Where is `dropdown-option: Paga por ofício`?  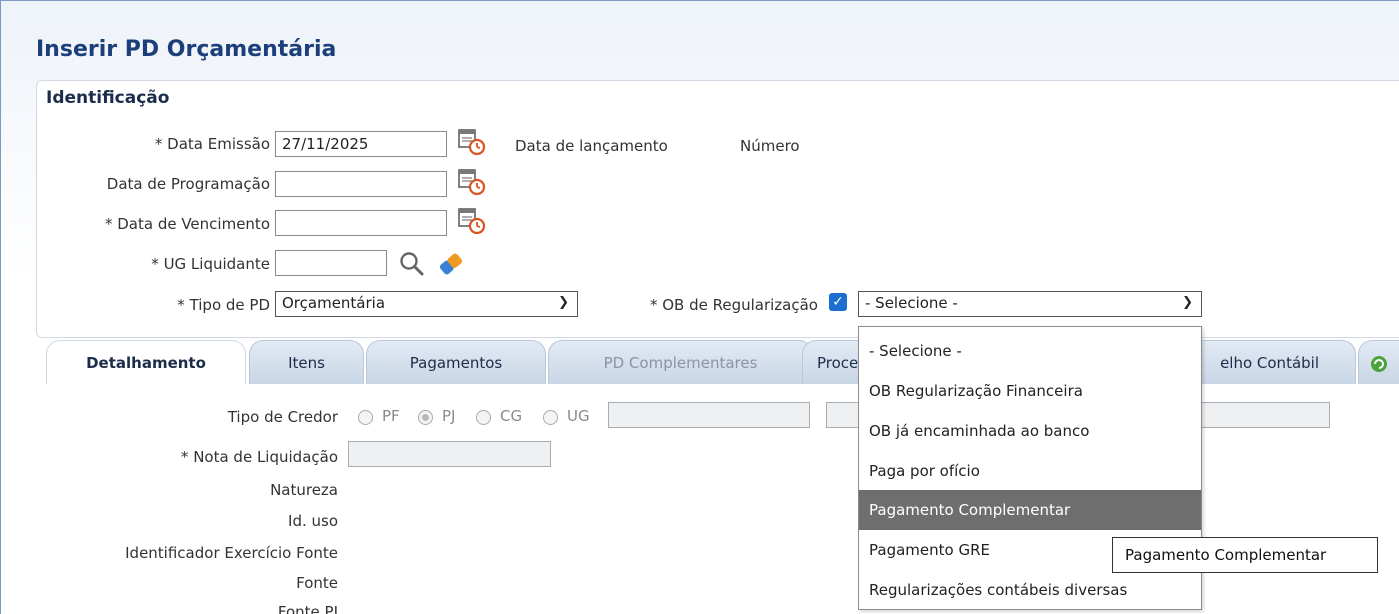
dropdown-option: Paga por ofício is located at coordinates (1030, 471).